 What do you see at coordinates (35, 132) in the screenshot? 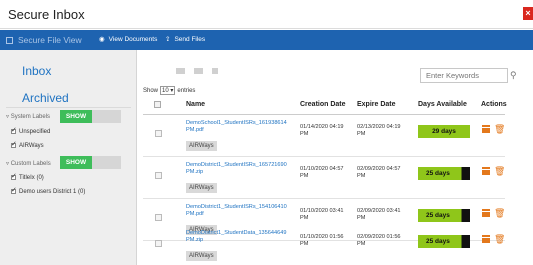
I see `label-item-text: Unspecified` at bounding box center [35, 132].